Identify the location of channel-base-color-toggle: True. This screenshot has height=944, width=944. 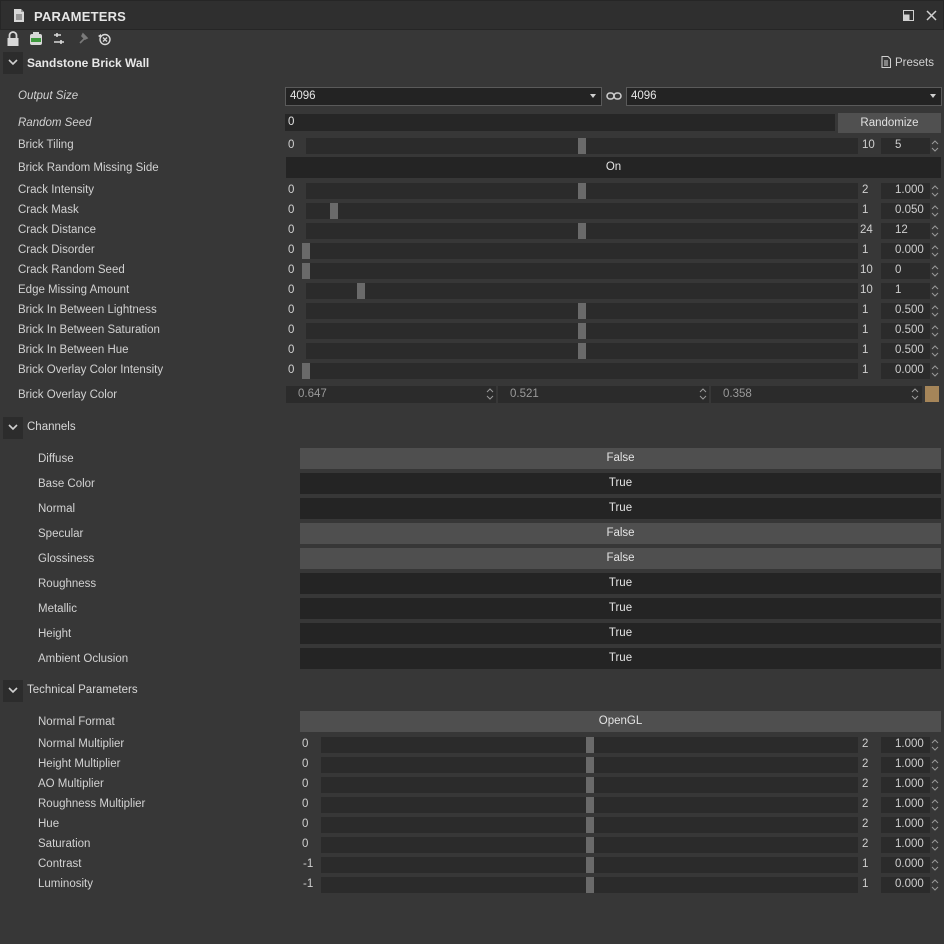
(620, 483).